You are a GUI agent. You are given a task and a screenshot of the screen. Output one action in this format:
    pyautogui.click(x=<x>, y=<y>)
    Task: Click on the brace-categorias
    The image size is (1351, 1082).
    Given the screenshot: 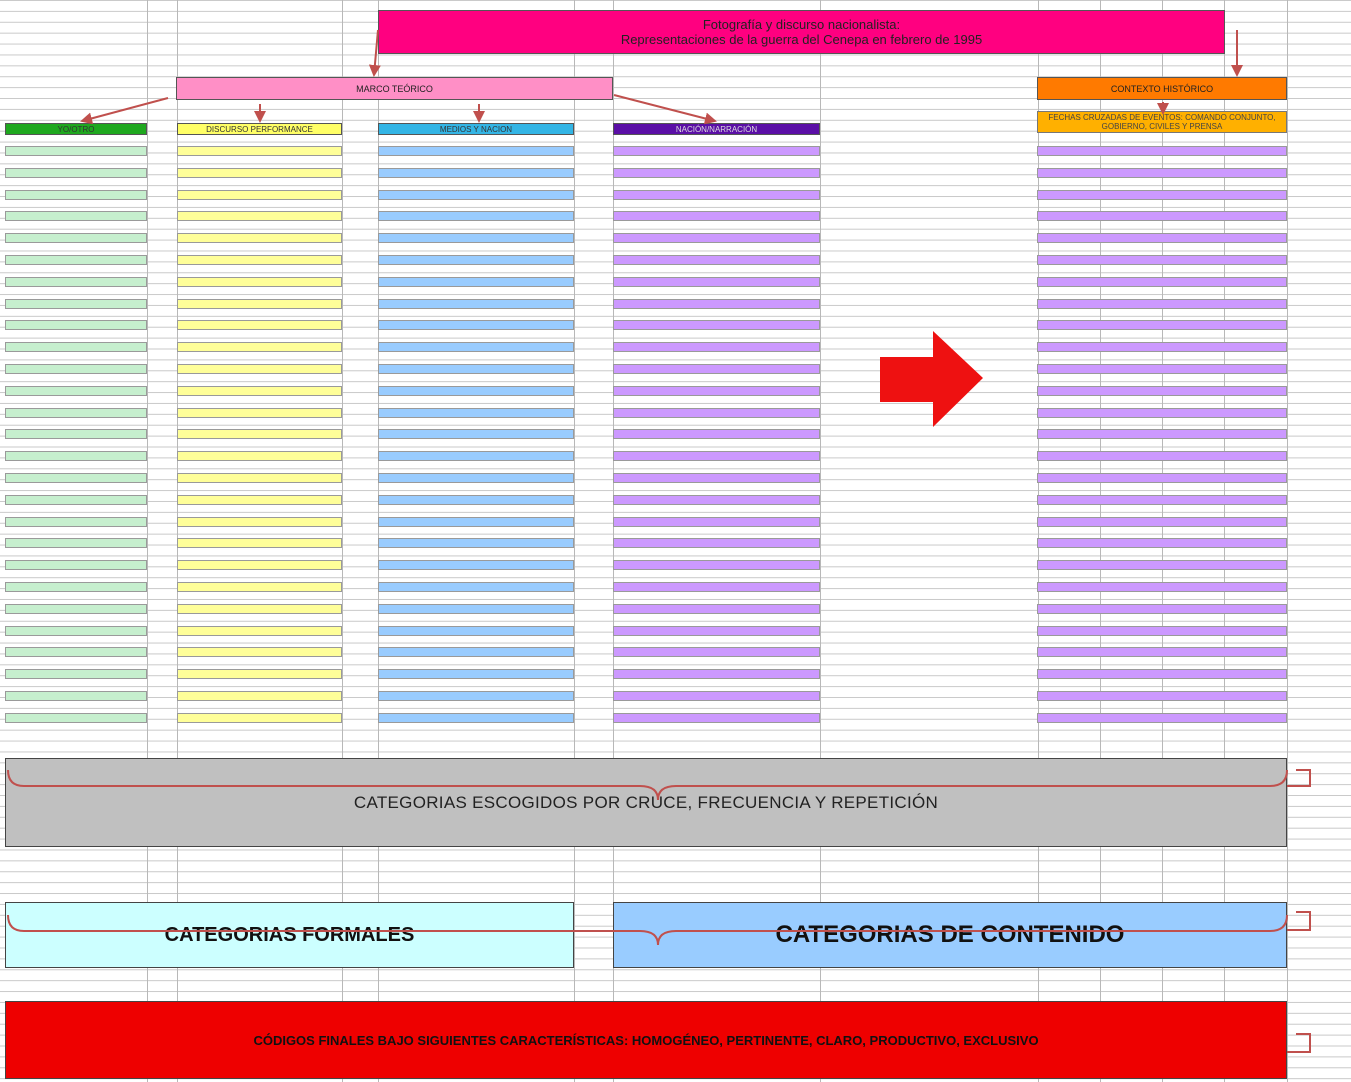 What is the action you would take?
    pyautogui.click(x=647, y=930)
    